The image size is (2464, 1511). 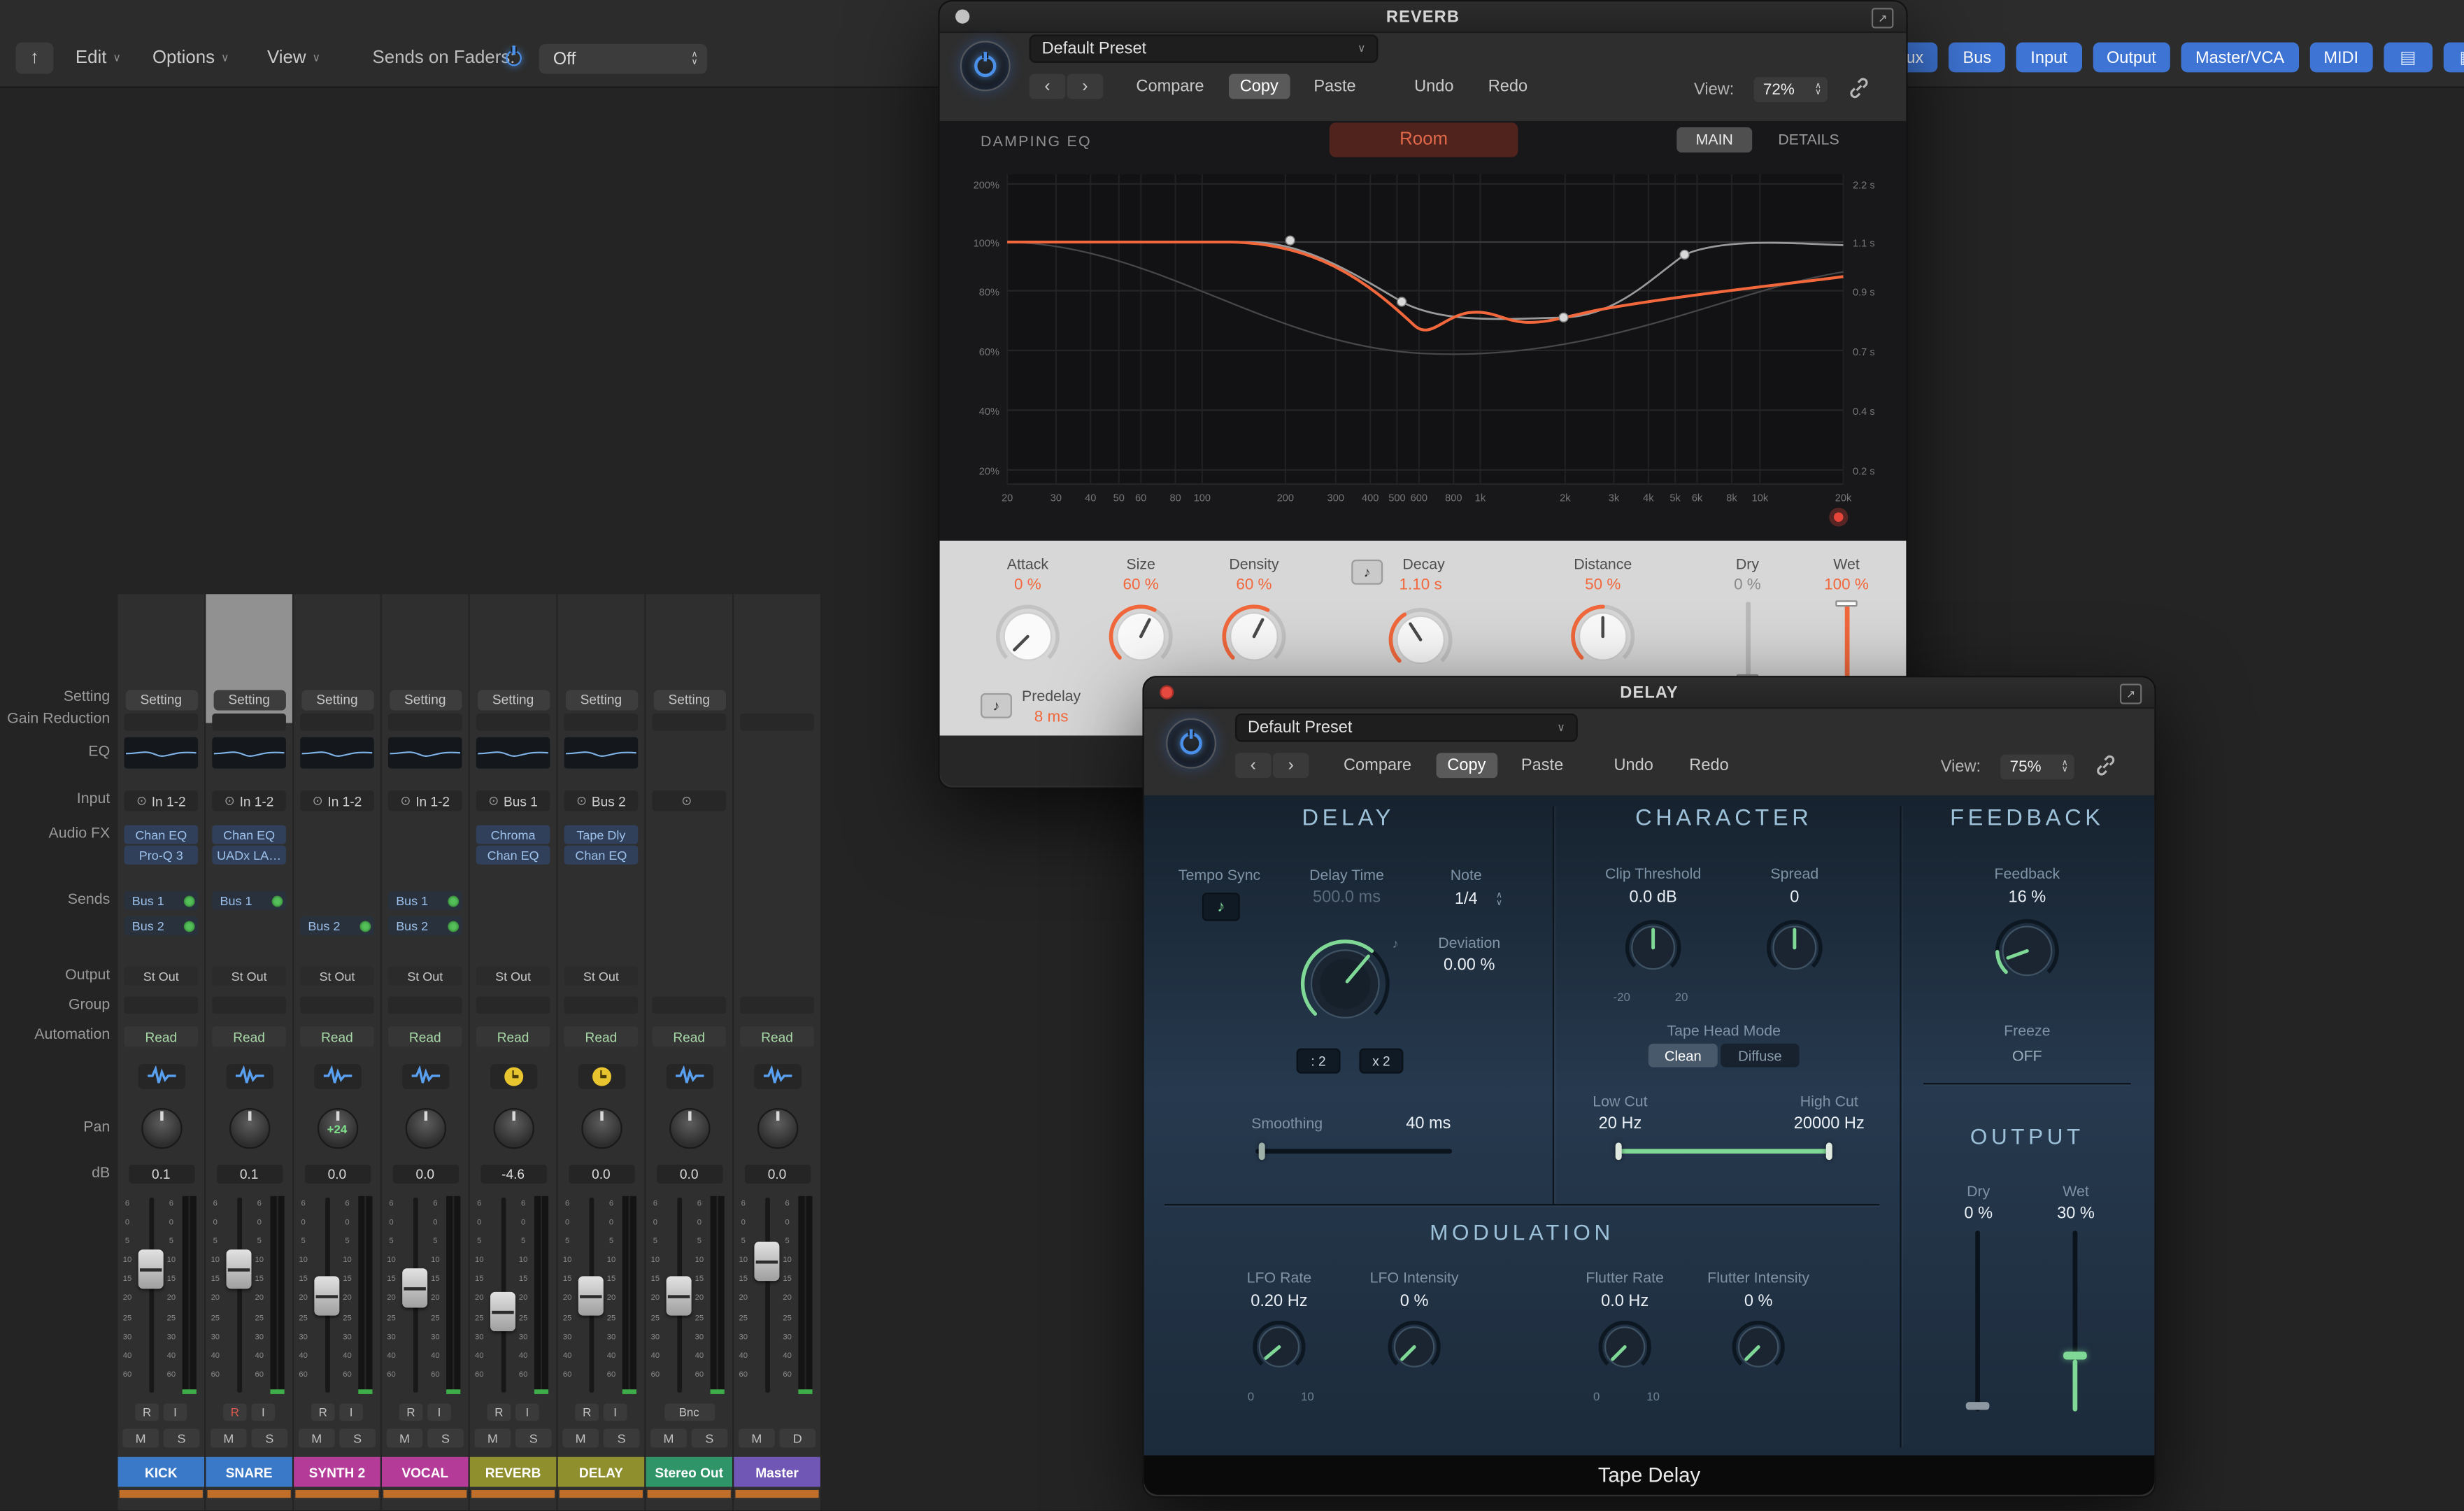 What do you see at coordinates (1141, 637) in the screenshot?
I see `size-knob` at bounding box center [1141, 637].